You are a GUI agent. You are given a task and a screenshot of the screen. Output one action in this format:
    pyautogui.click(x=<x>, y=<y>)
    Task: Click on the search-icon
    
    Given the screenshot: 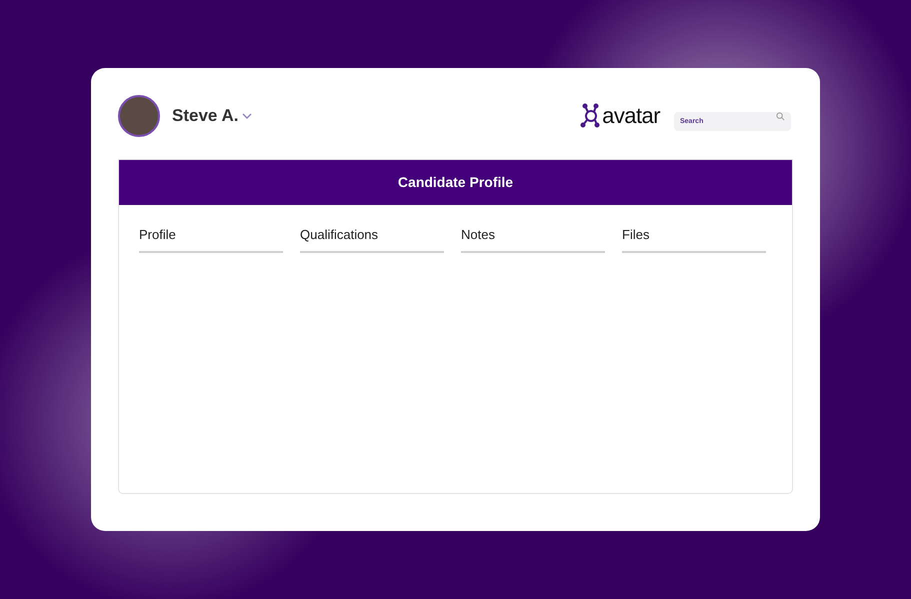 What is the action you would take?
    pyautogui.click(x=780, y=116)
    